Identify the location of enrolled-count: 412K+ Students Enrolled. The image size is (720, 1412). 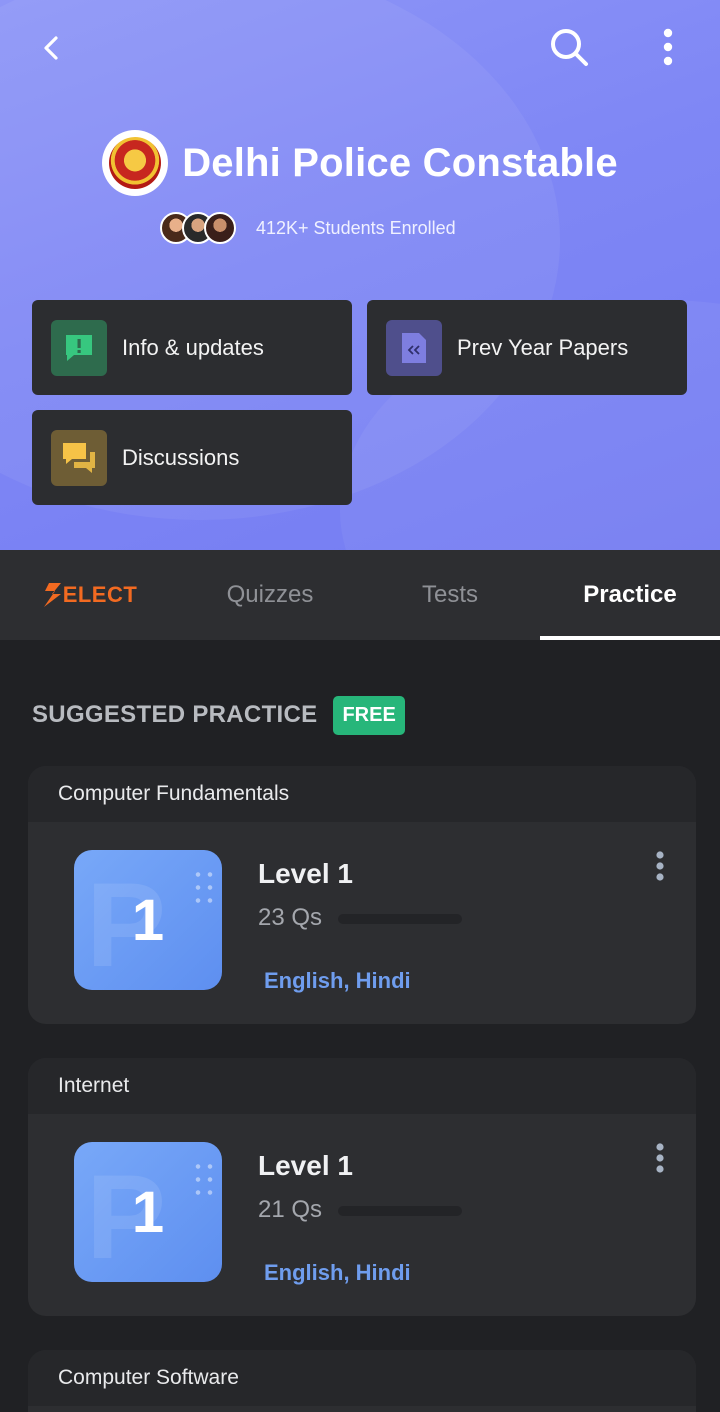
(356, 227).